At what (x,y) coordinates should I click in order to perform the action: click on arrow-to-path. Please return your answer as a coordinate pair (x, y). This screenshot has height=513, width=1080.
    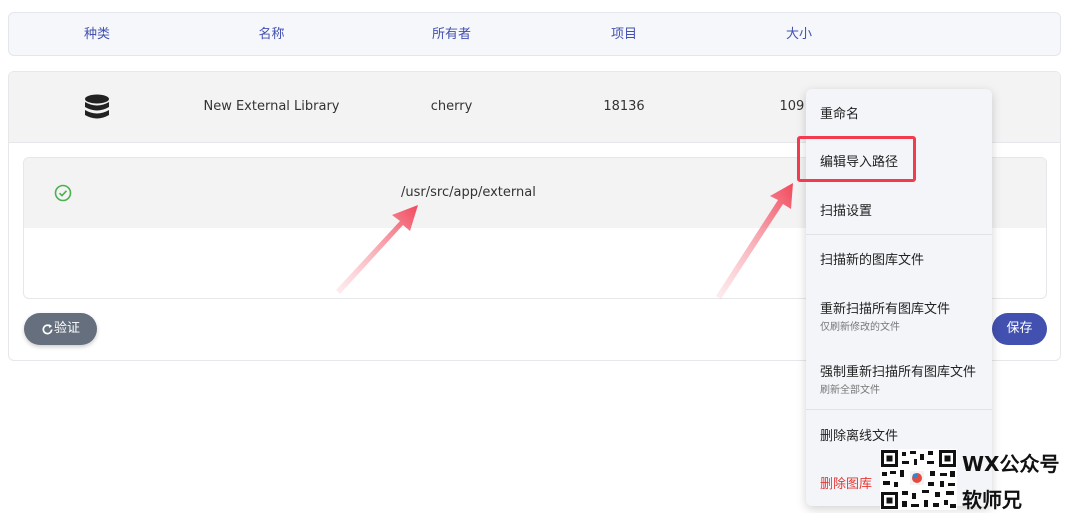
    Looking at the image, I should click on (377, 249).